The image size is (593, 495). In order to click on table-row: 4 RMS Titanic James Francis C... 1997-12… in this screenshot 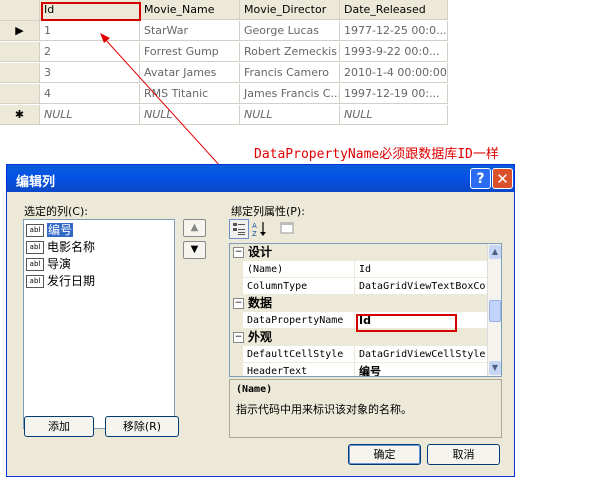, I will do `click(224, 94)`.